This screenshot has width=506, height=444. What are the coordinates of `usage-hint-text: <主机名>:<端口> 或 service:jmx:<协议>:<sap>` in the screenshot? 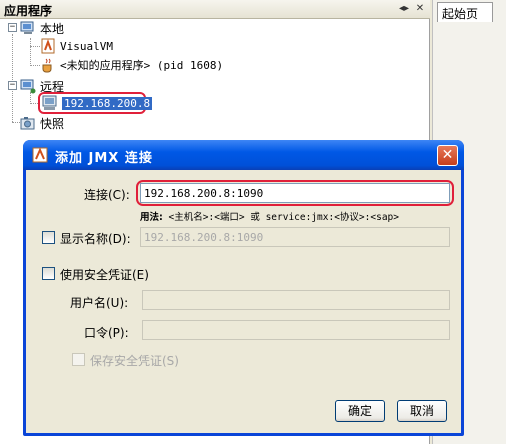 It's located at (283, 217).